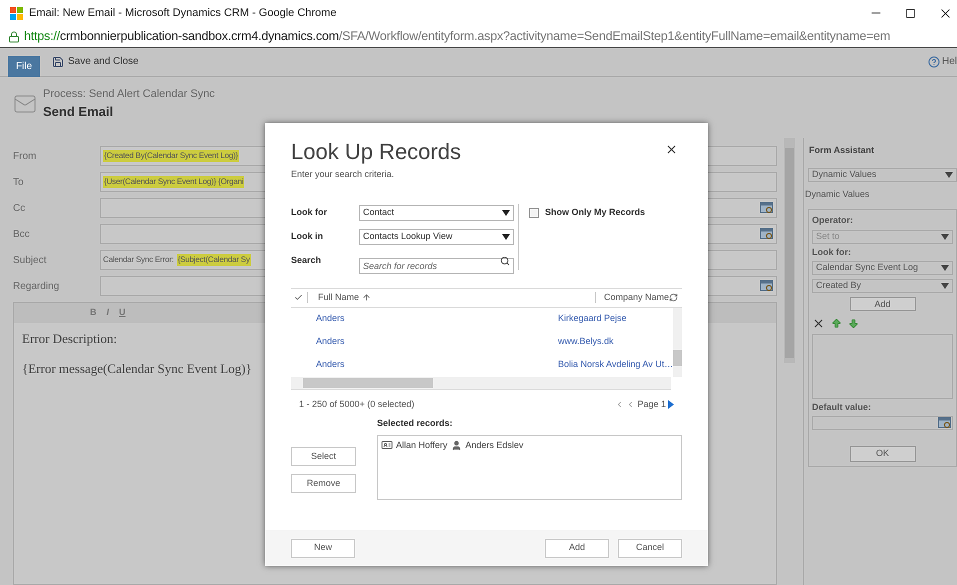 Image resolution: width=957 pixels, height=585 pixels. Describe the element at coordinates (306, 260) in the screenshot. I see `criteria-label: Search` at that location.